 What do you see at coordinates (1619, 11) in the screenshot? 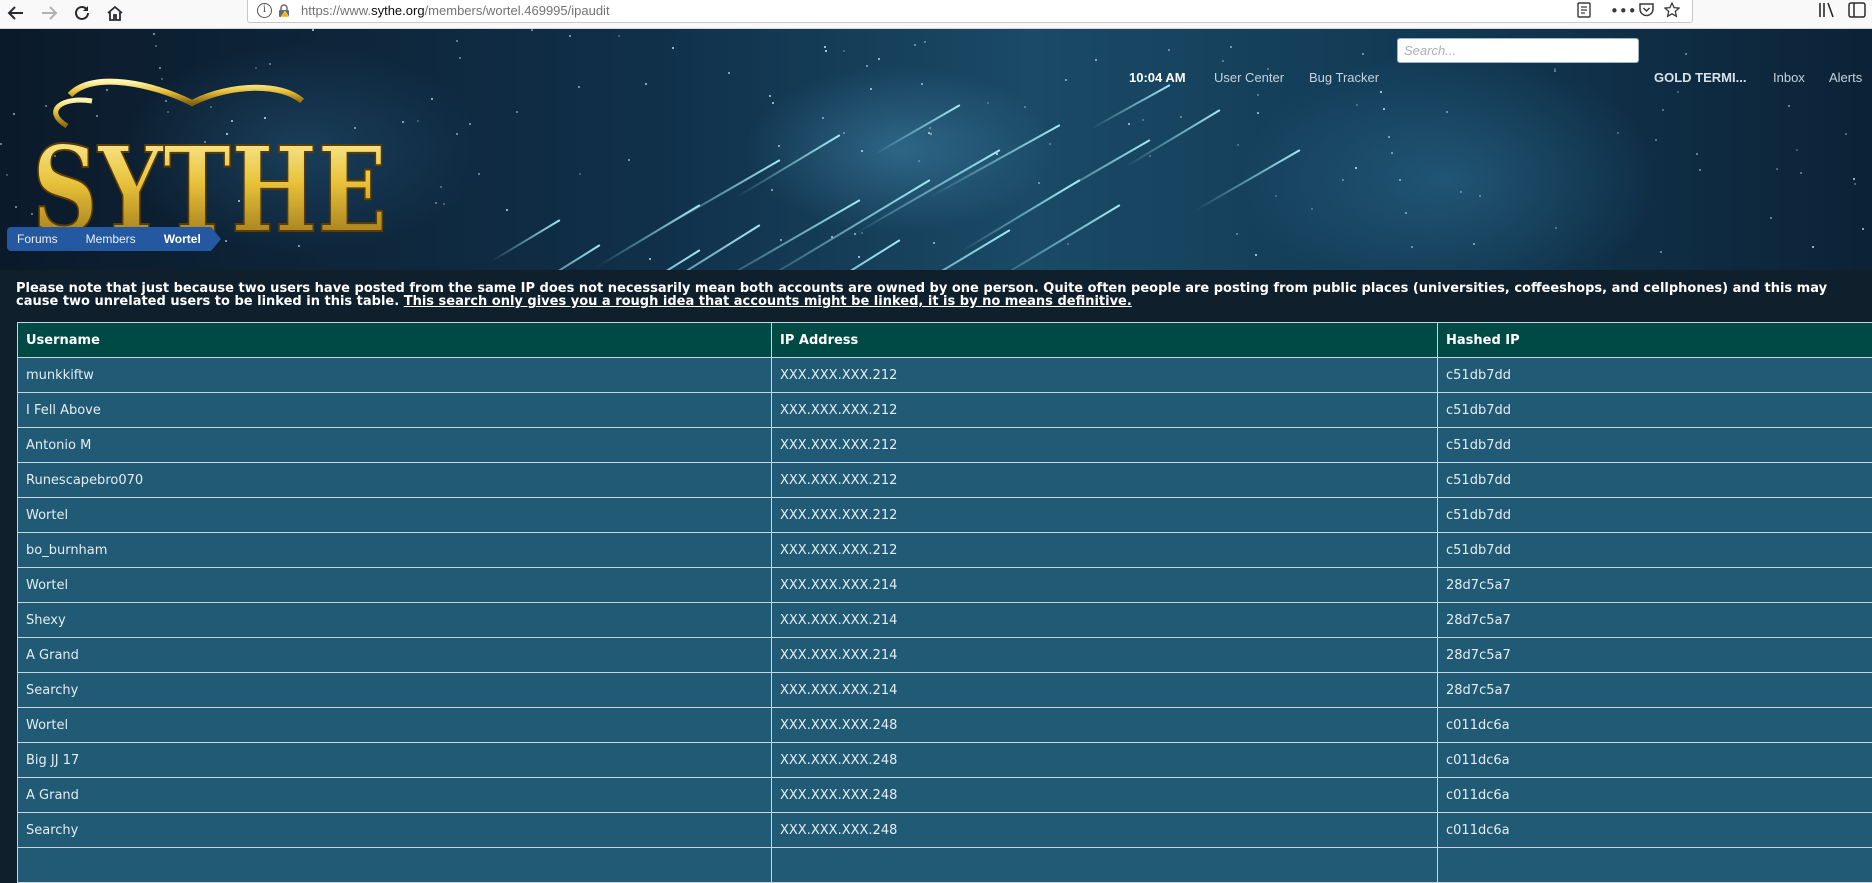
I see `more-actions-icon: •••` at bounding box center [1619, 11].